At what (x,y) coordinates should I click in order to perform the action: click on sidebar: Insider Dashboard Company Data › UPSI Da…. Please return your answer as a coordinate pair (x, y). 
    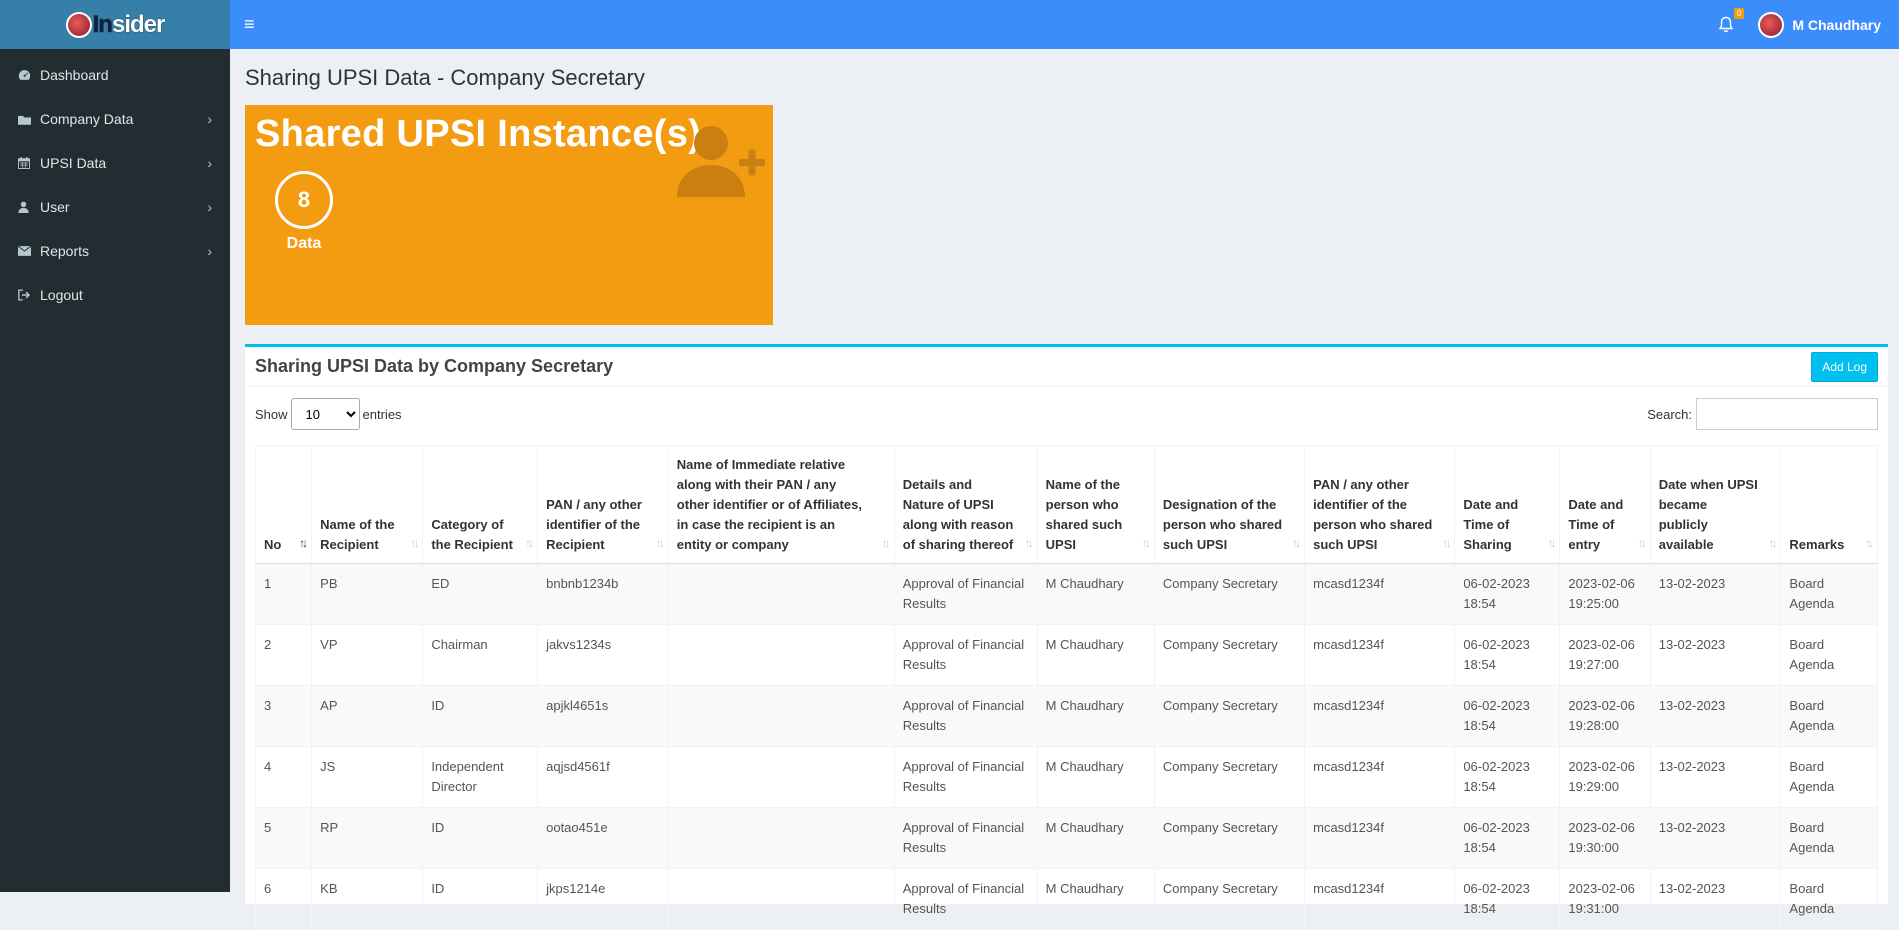
    Looking at the image, I should click on (115, 446).